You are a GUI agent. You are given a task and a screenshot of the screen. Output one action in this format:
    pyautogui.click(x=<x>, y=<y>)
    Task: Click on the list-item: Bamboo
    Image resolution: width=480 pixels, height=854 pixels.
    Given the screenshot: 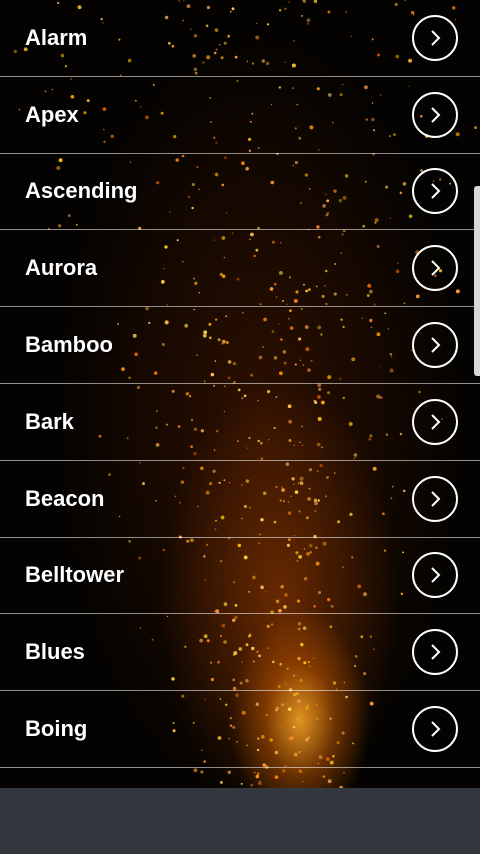 What is the action you would take?
    pyautogui.click(x=240, y=345)
    